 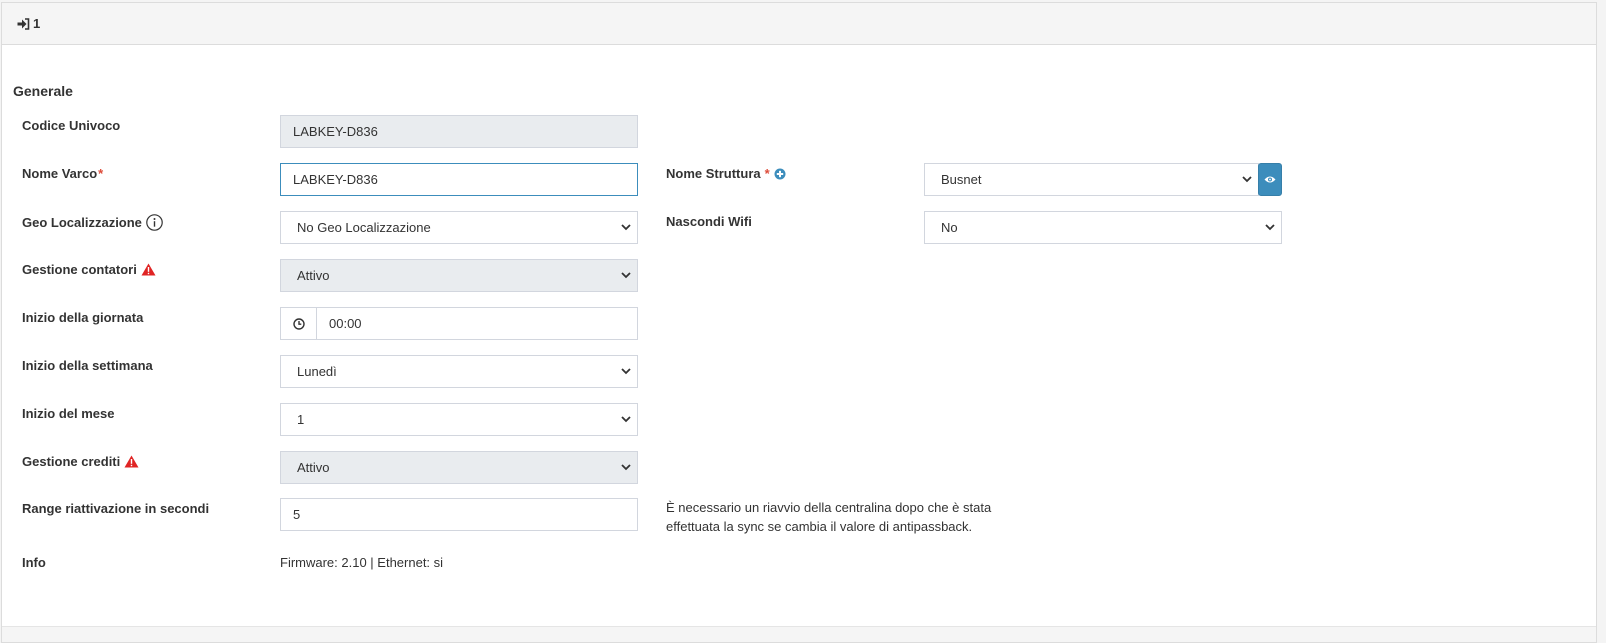 I want to click on inizio-settimana-select: Lunedì, so click(x=459, y=371).